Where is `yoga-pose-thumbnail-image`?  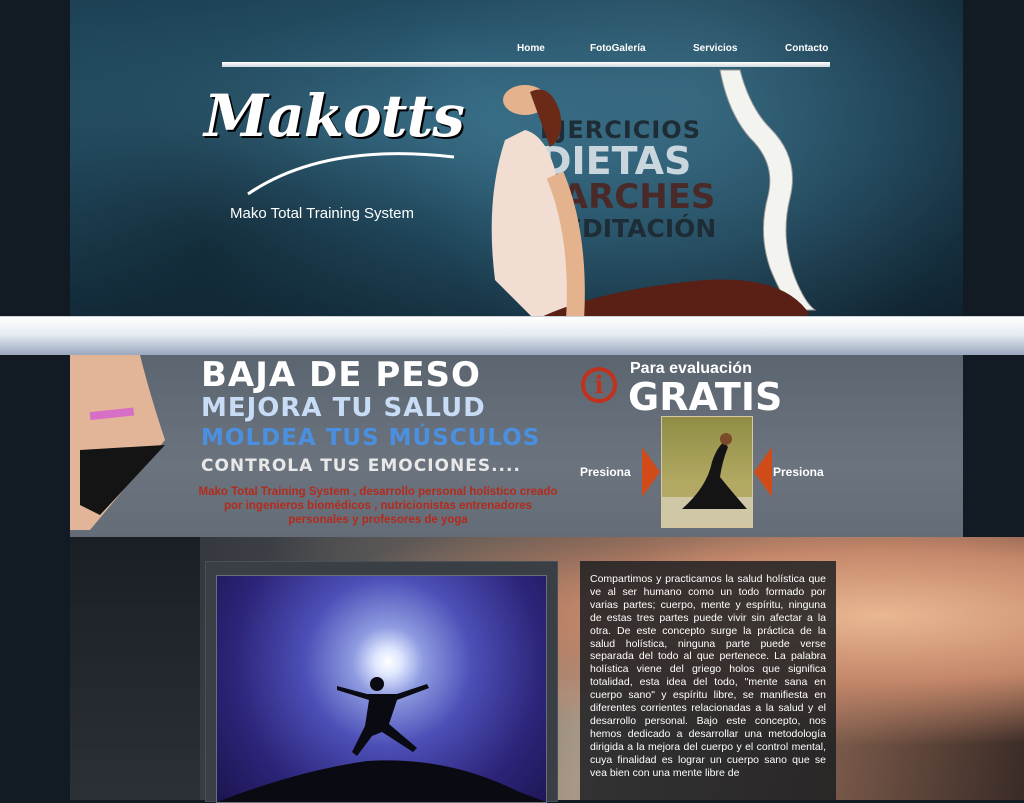 yoga-pose-thumbnail-image is located at coordinates (707, 480).